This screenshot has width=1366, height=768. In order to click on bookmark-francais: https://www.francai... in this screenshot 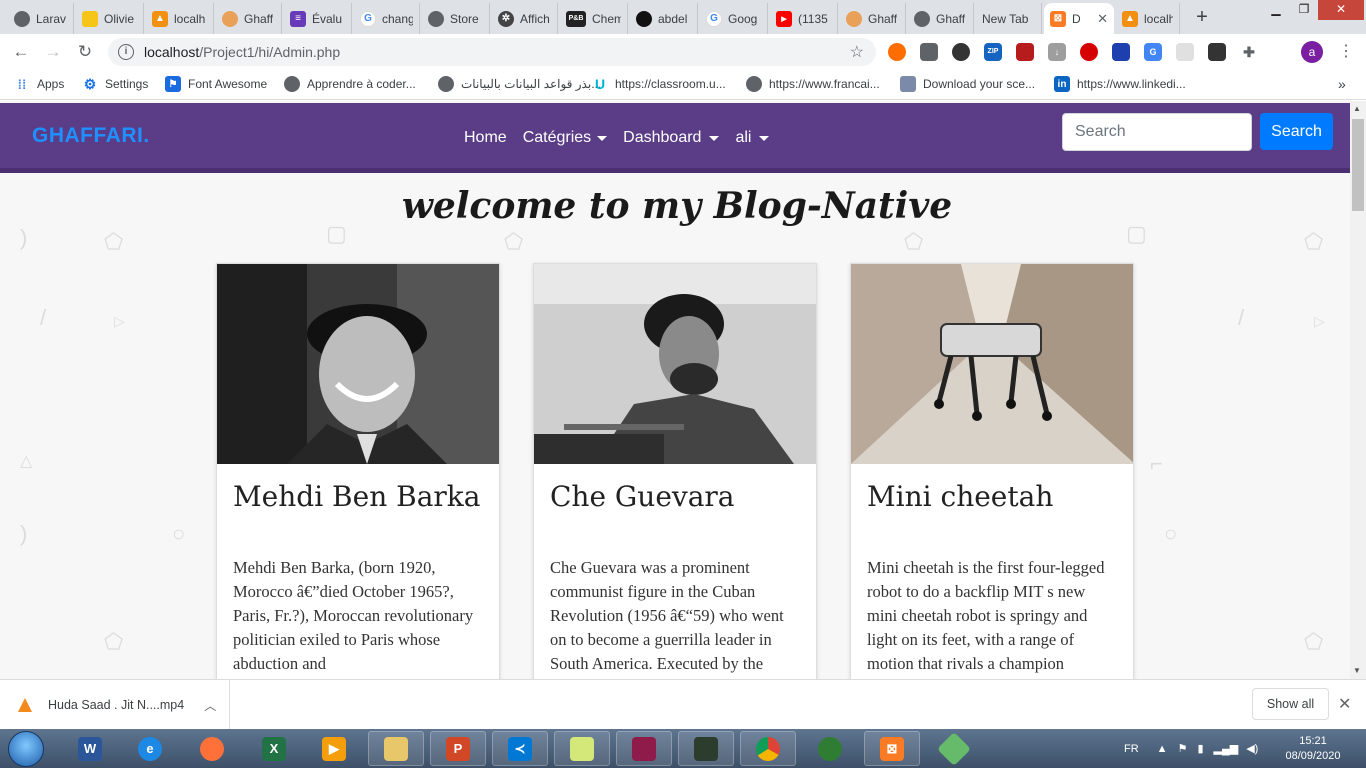, I will do `click(813, 84)`.